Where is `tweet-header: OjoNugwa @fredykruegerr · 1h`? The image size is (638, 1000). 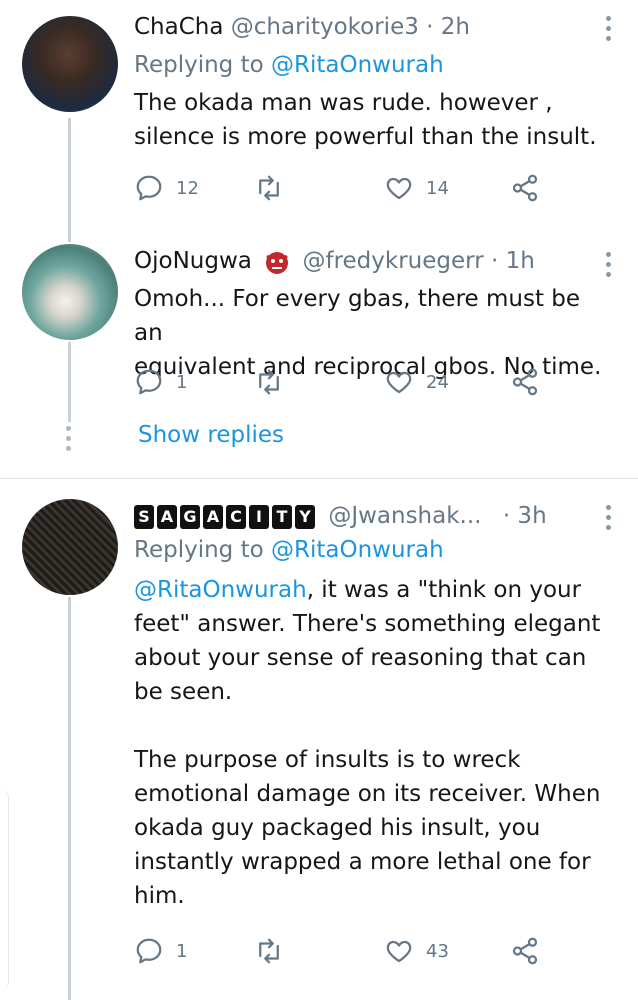 tweet-header: OjoNugwa @fredykruegerr · 1h is located at coordinates (334, 261).